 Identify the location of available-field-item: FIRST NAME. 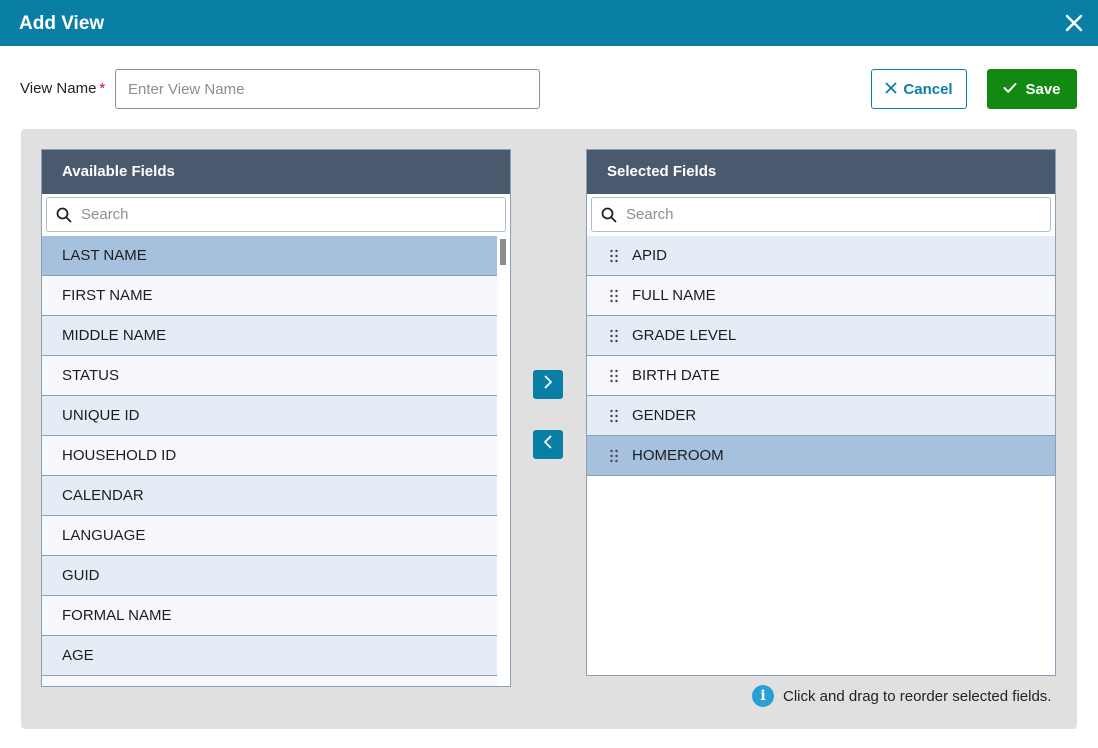
(269, 296).